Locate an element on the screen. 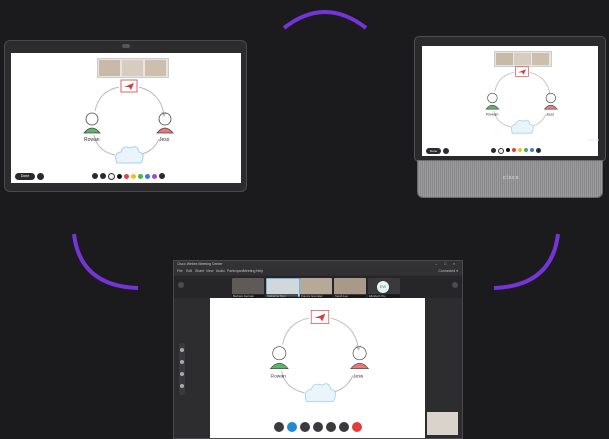 This screenshot has height=439, width=609. desk-bezel: Rowan Jess Done 9:41 AM is located at coordinates (510, 99).